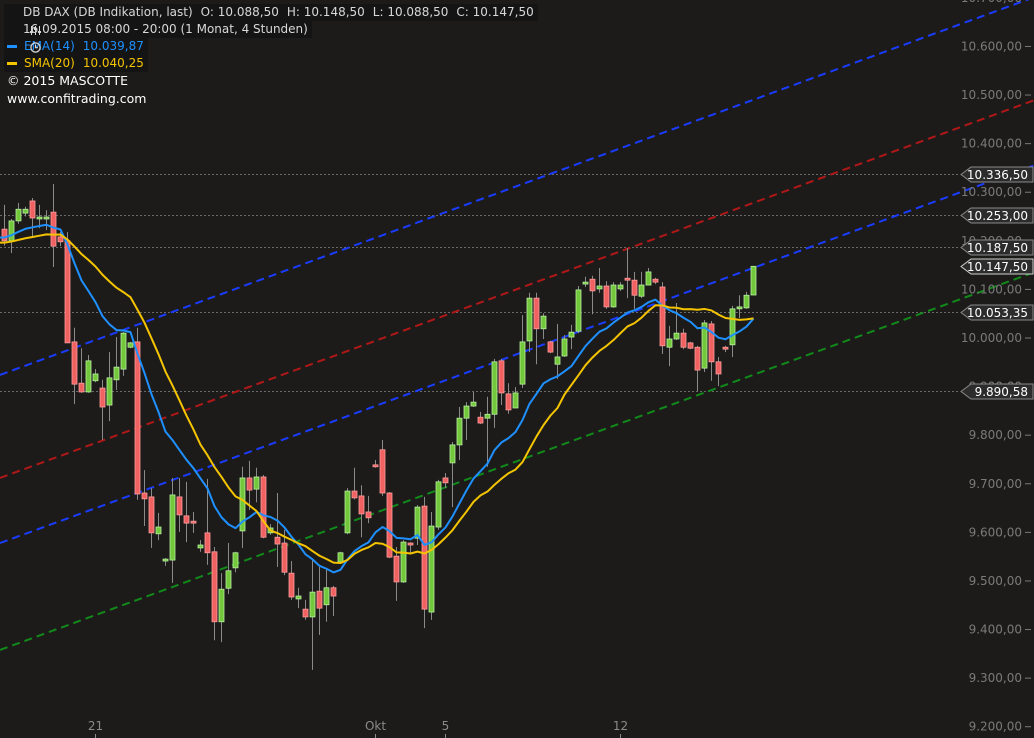 The height and width of the screenshot is (738, 1034). What do you see at coordinates (620, 726) in the screenshot?
I see `x-tick-label: 12` at bounding box center [620, 726].